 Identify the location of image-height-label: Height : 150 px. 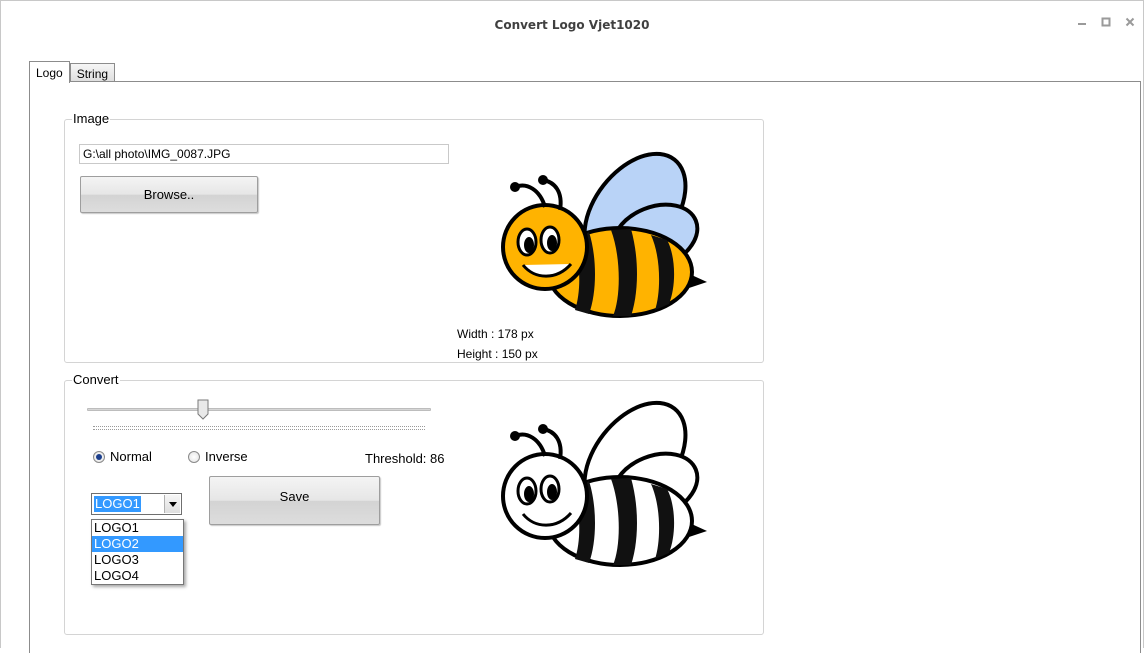
(497, 354).